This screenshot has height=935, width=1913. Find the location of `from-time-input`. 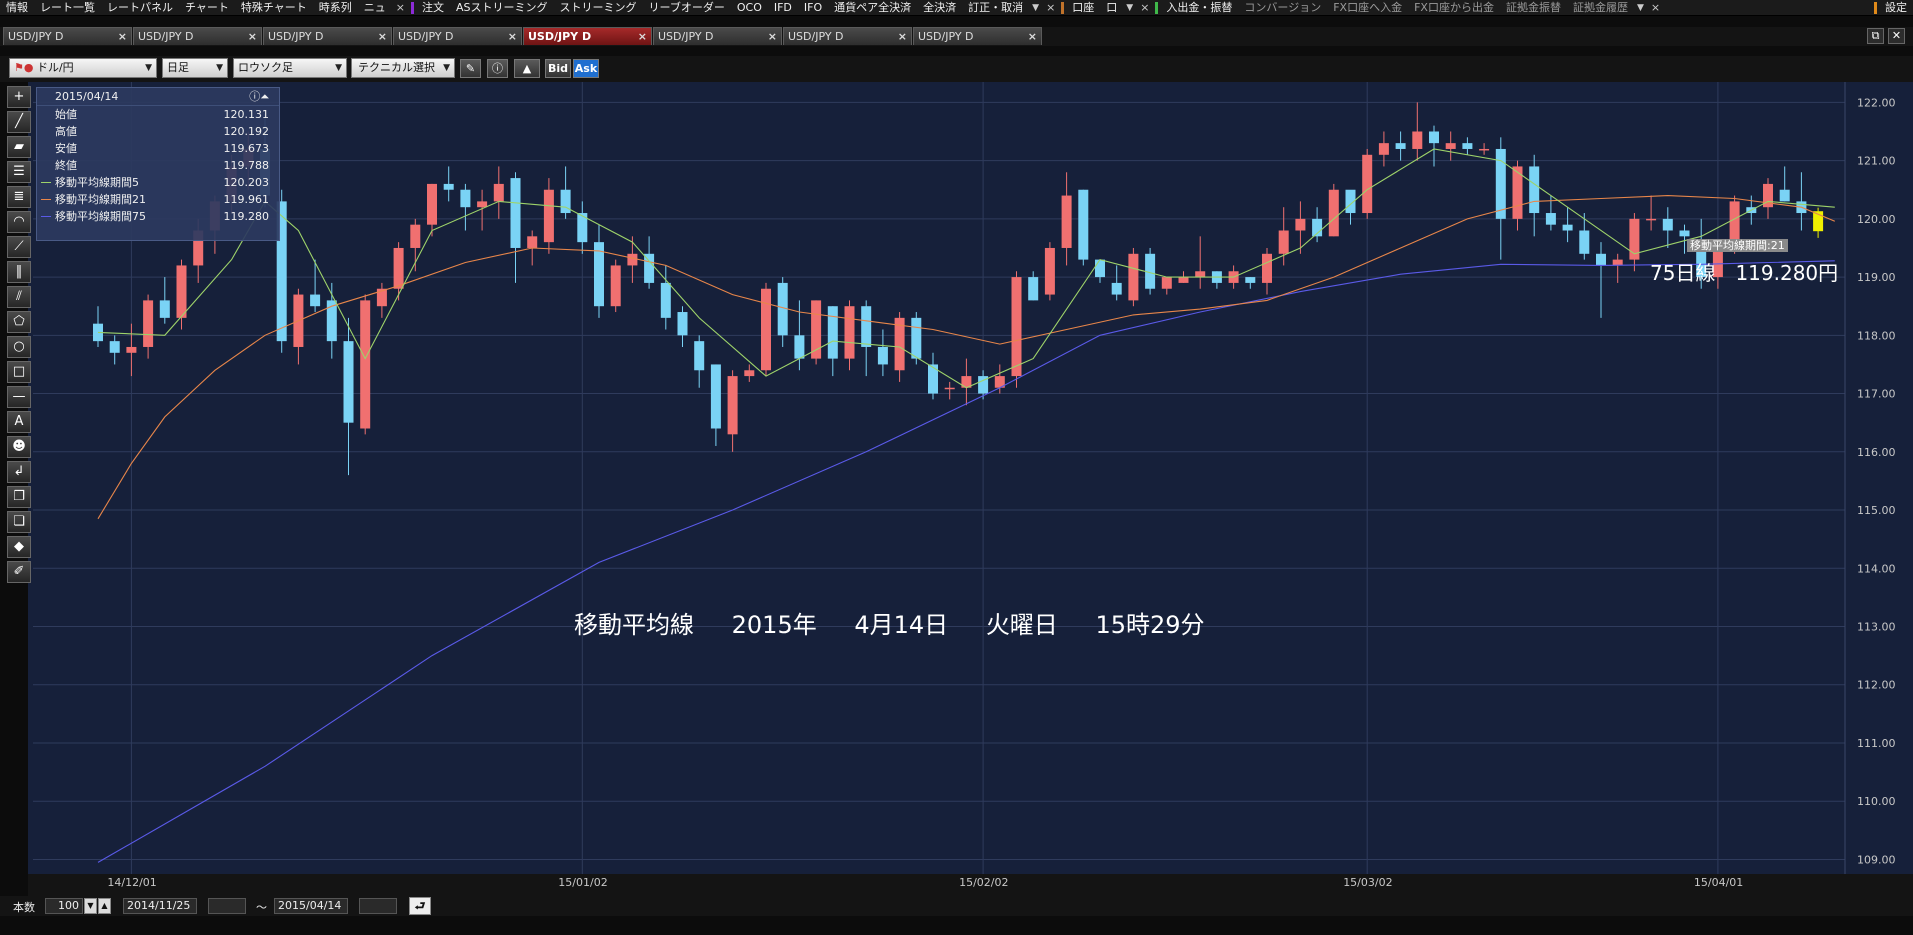

from-time-input is located at coordinates (227, 906).